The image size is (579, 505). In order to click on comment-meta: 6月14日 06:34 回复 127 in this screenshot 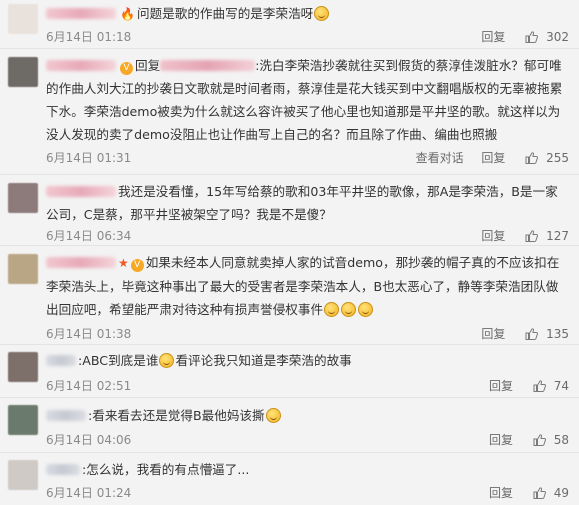, I will do `click(307, 236)`.